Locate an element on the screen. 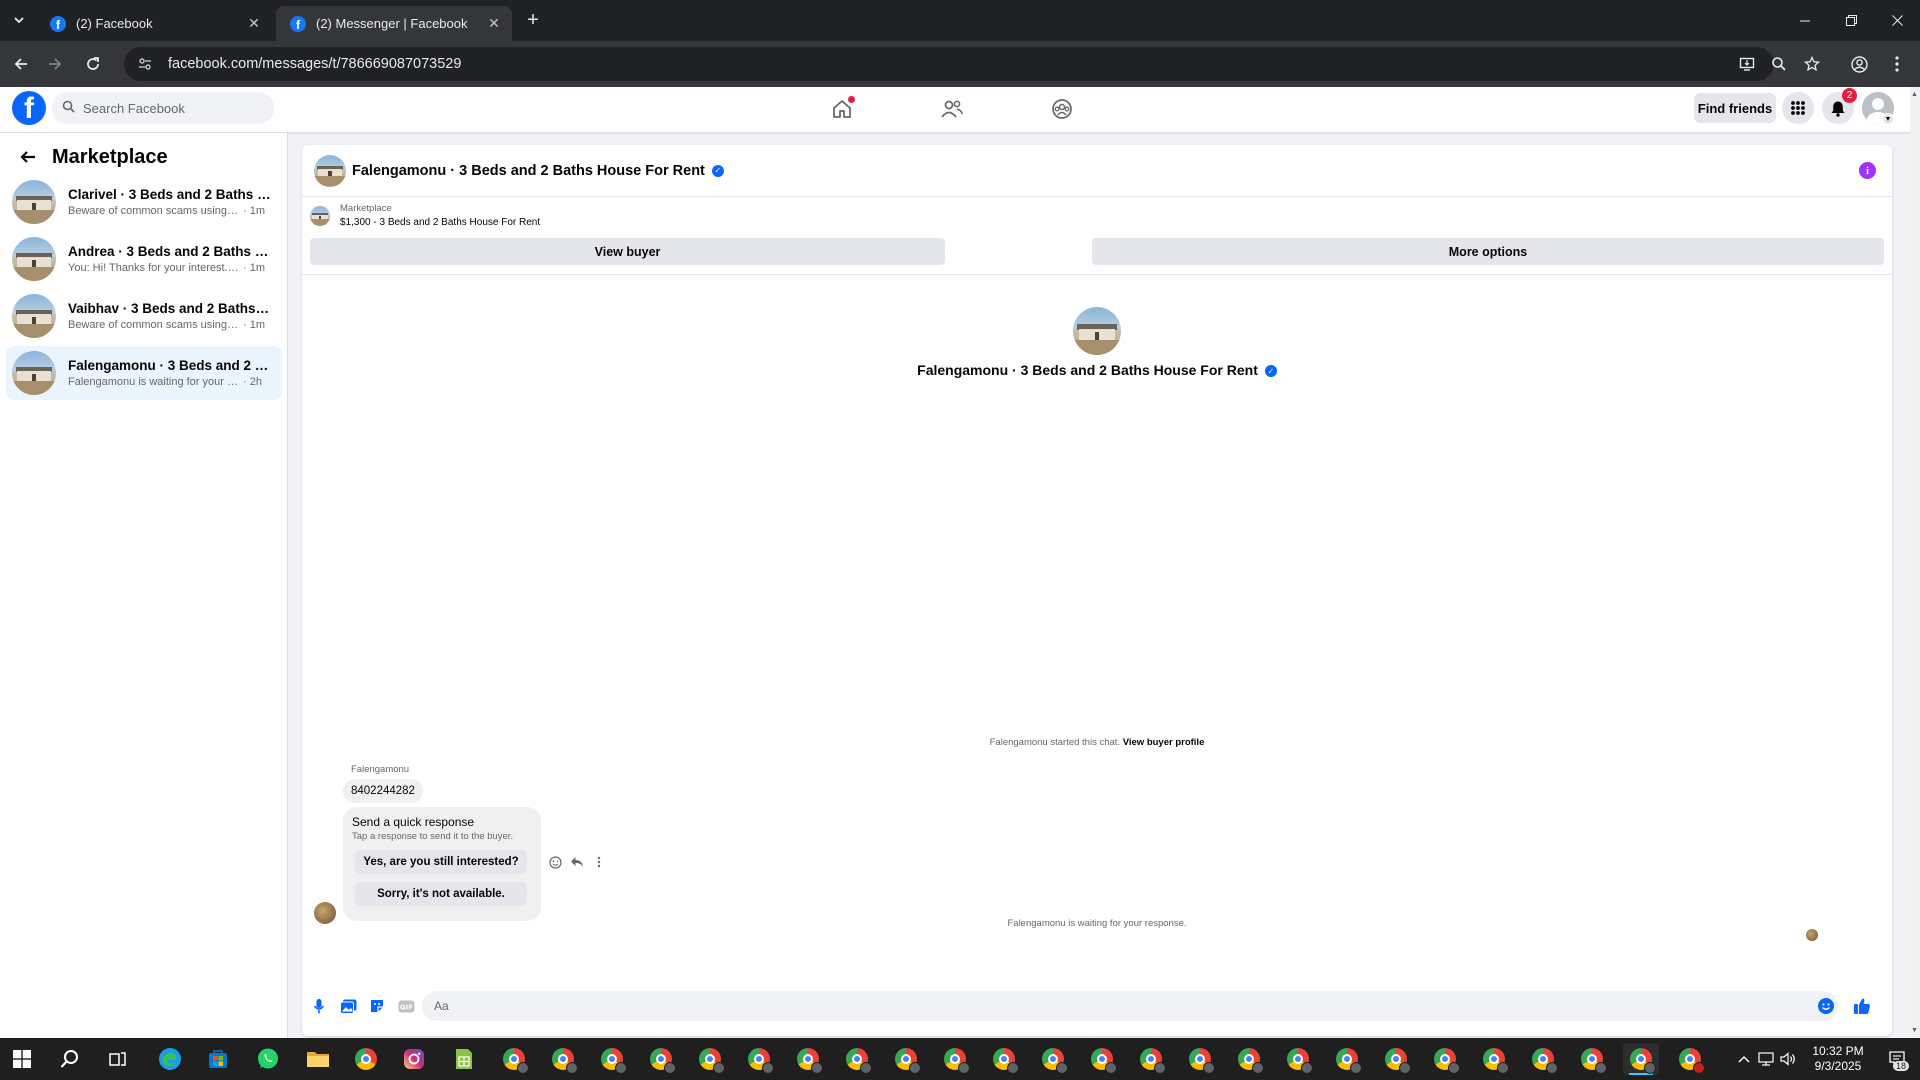 Image resolution: width=1920 pixels, height=1080 pixels. address-bar: facebook.com/messages/t/786669087073529 is located at coordinates (949, 64).